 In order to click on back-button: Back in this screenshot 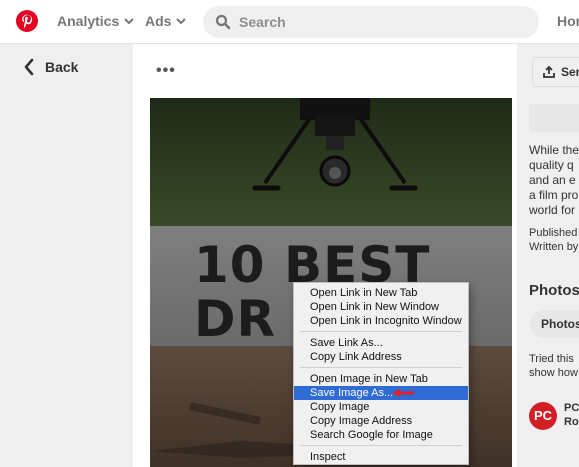, I will do `click(50, 67)`.